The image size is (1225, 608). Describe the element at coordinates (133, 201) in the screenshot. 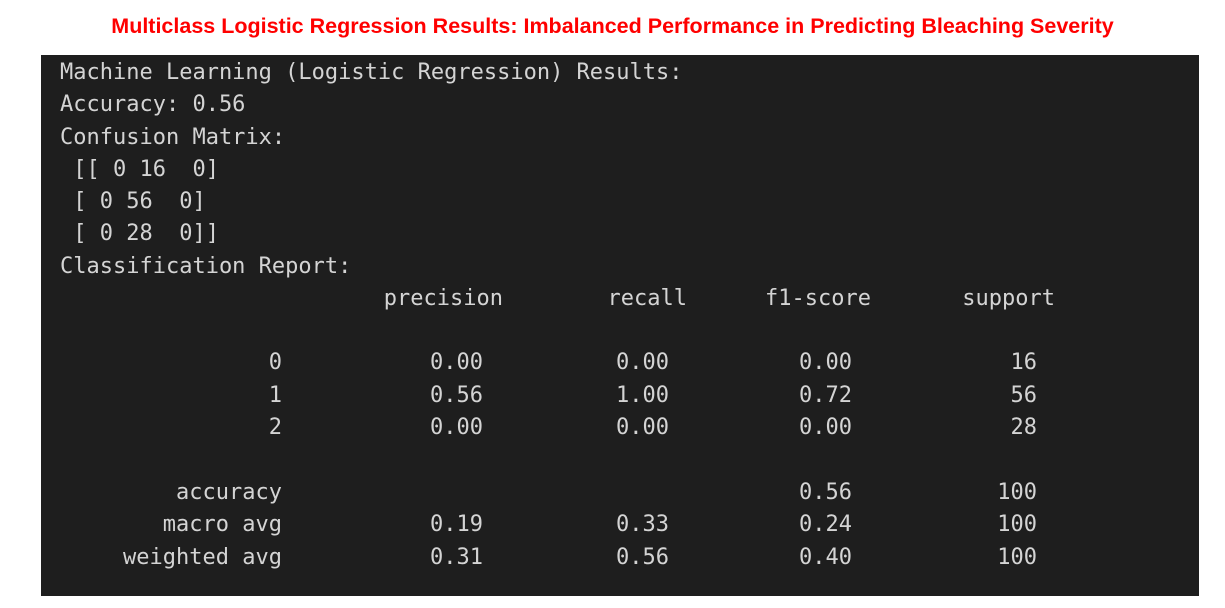

I see `confusion-matrix-row: [ 0 56 0]` at that location.